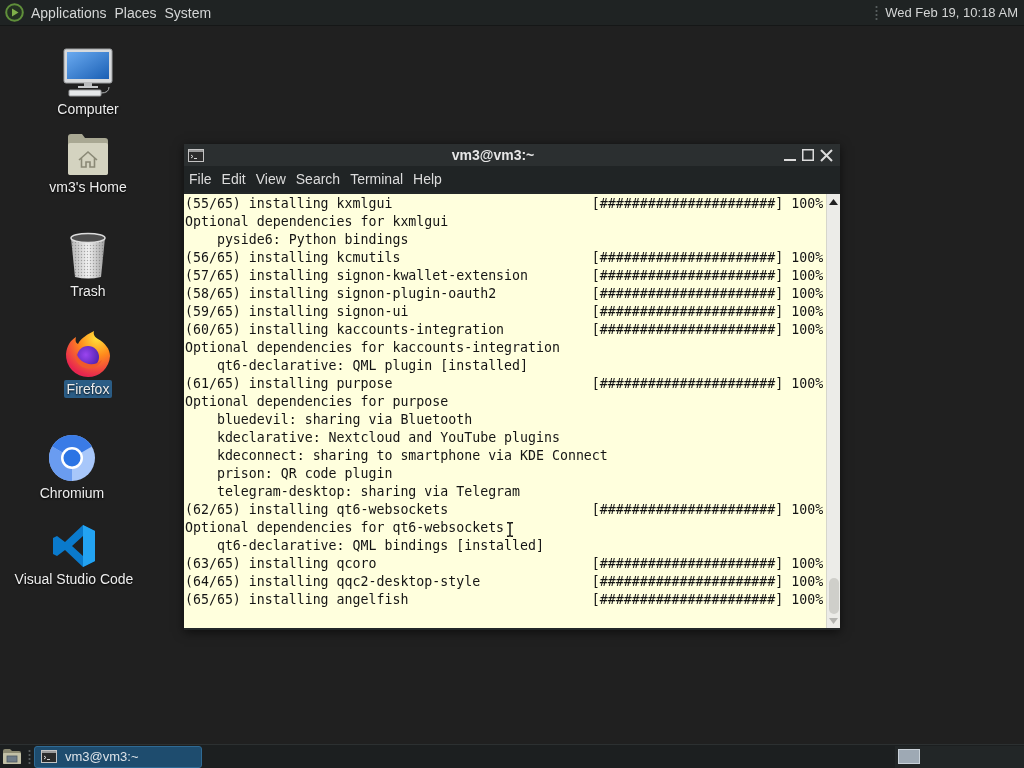  I want to click on terminal-line: Optional dependencies for kxmlgui, so click(317, 222).